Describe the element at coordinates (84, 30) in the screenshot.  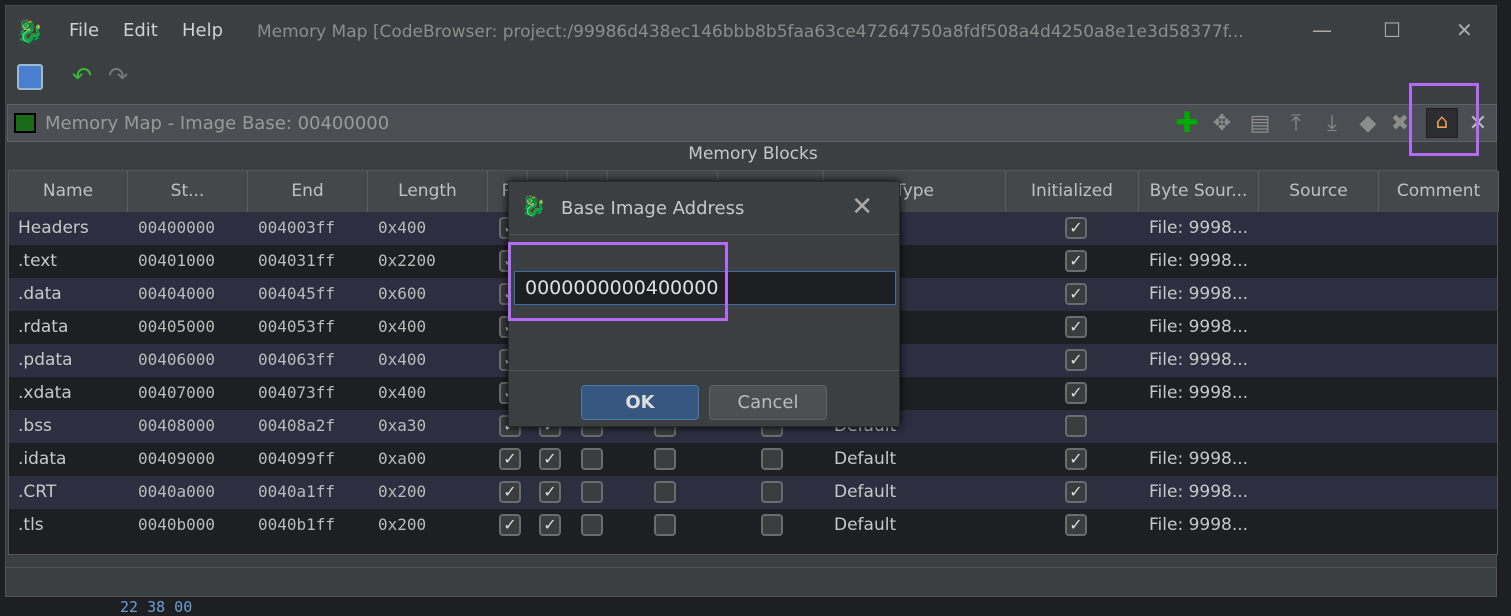
I see `menu-file: File` at that location.